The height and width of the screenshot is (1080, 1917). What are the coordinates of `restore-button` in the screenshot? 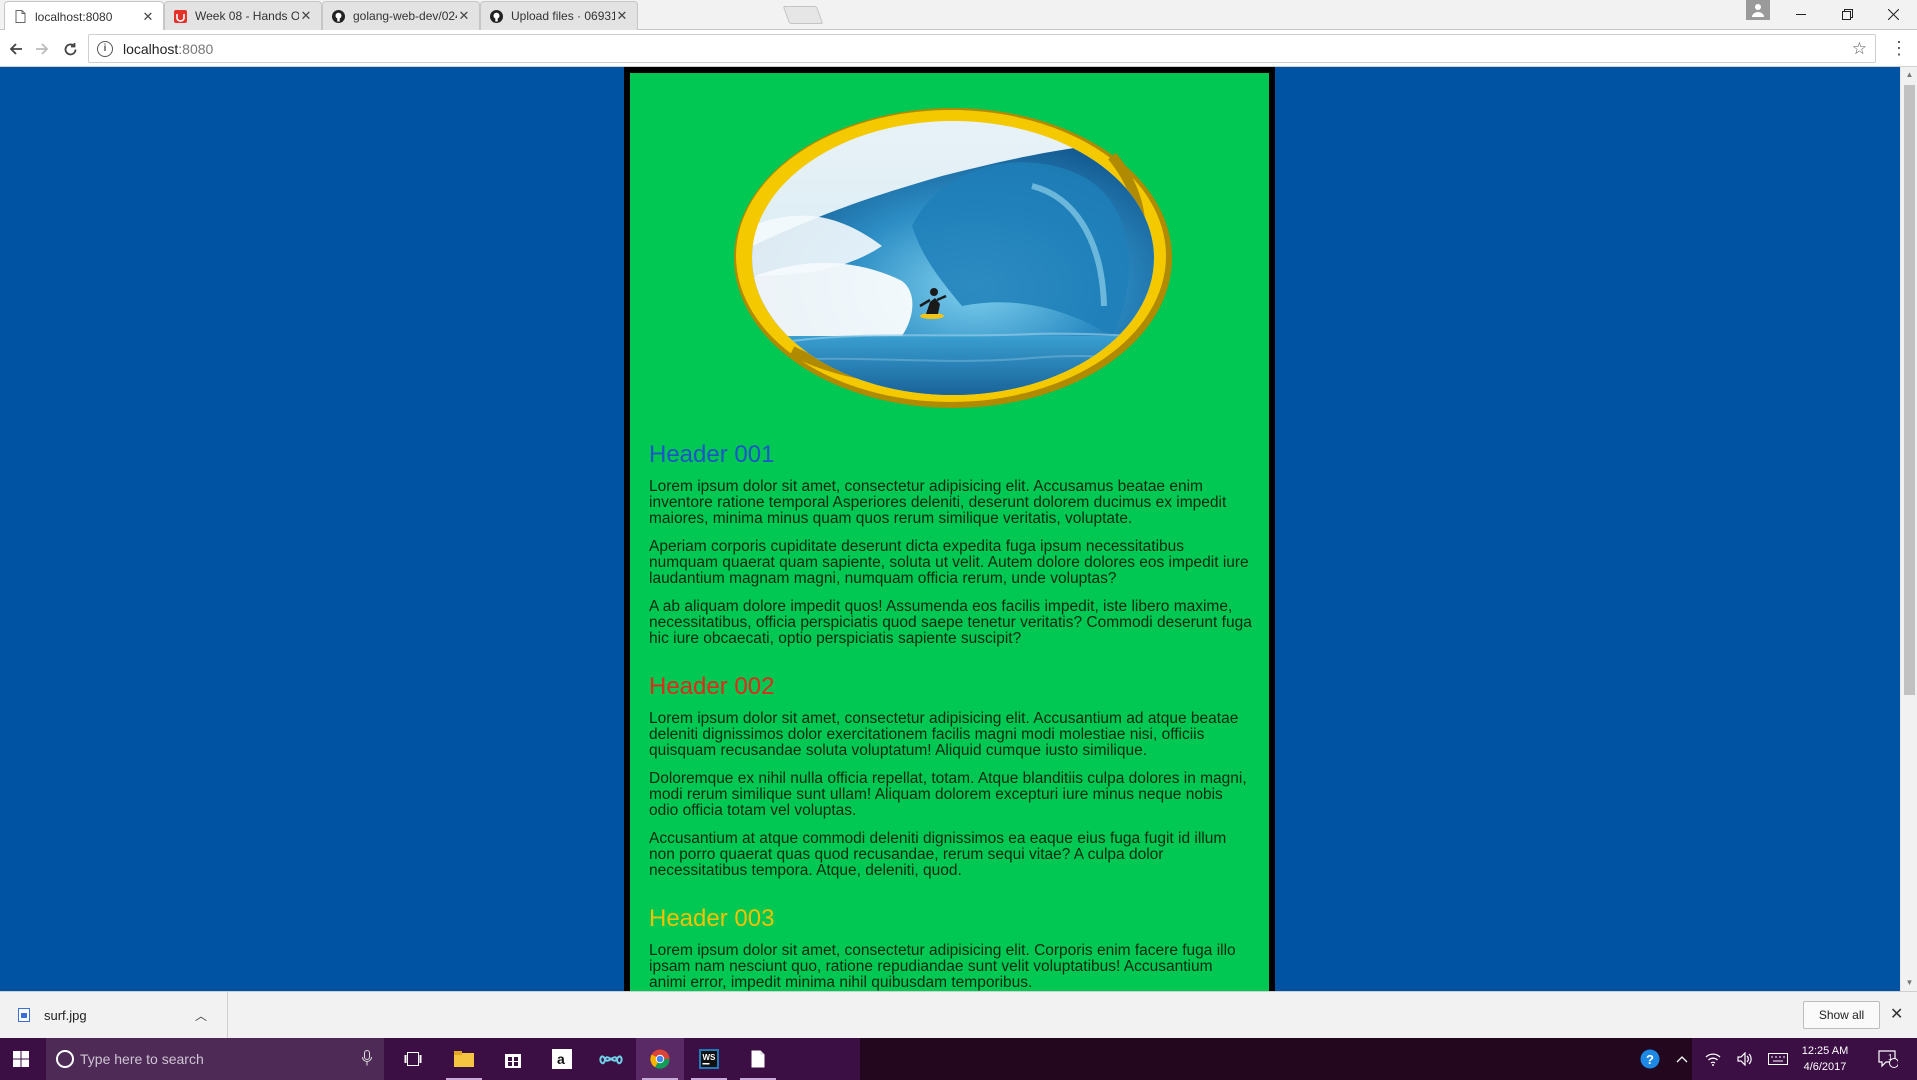 It's located at (1847, 14).